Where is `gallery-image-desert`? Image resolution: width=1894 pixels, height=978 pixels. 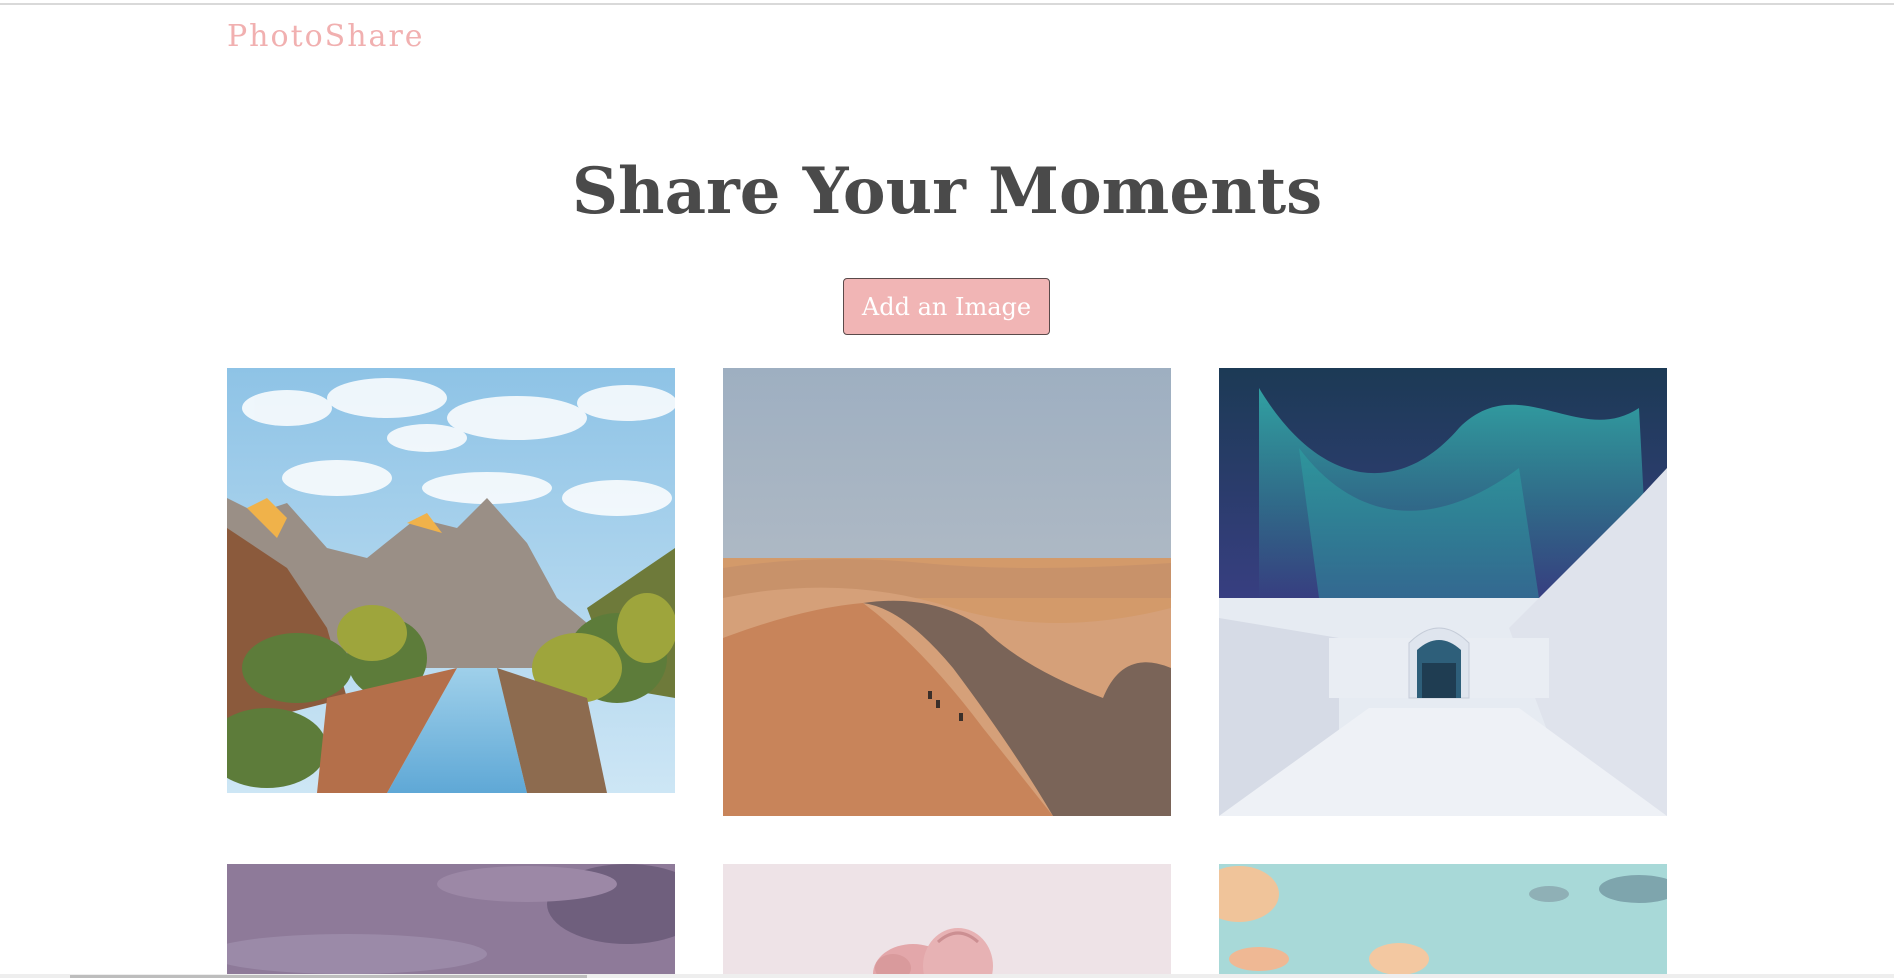 gallery-image-desert is located at coordinates (947, 592).